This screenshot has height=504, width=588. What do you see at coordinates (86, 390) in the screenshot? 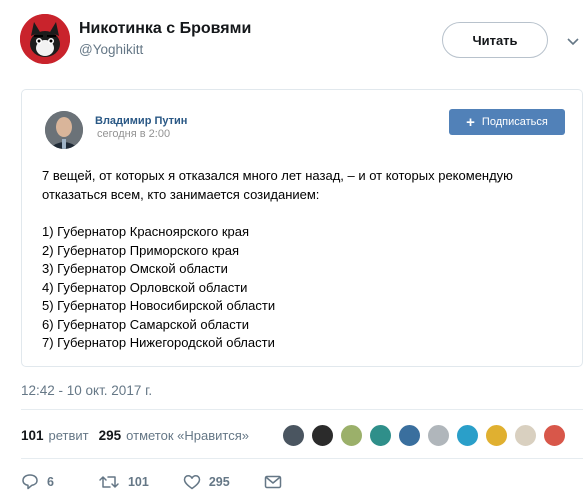
I see `tweet-timestamp: 12:42 - 10 окт. 2017 г.` at bounding box center [86, 390].